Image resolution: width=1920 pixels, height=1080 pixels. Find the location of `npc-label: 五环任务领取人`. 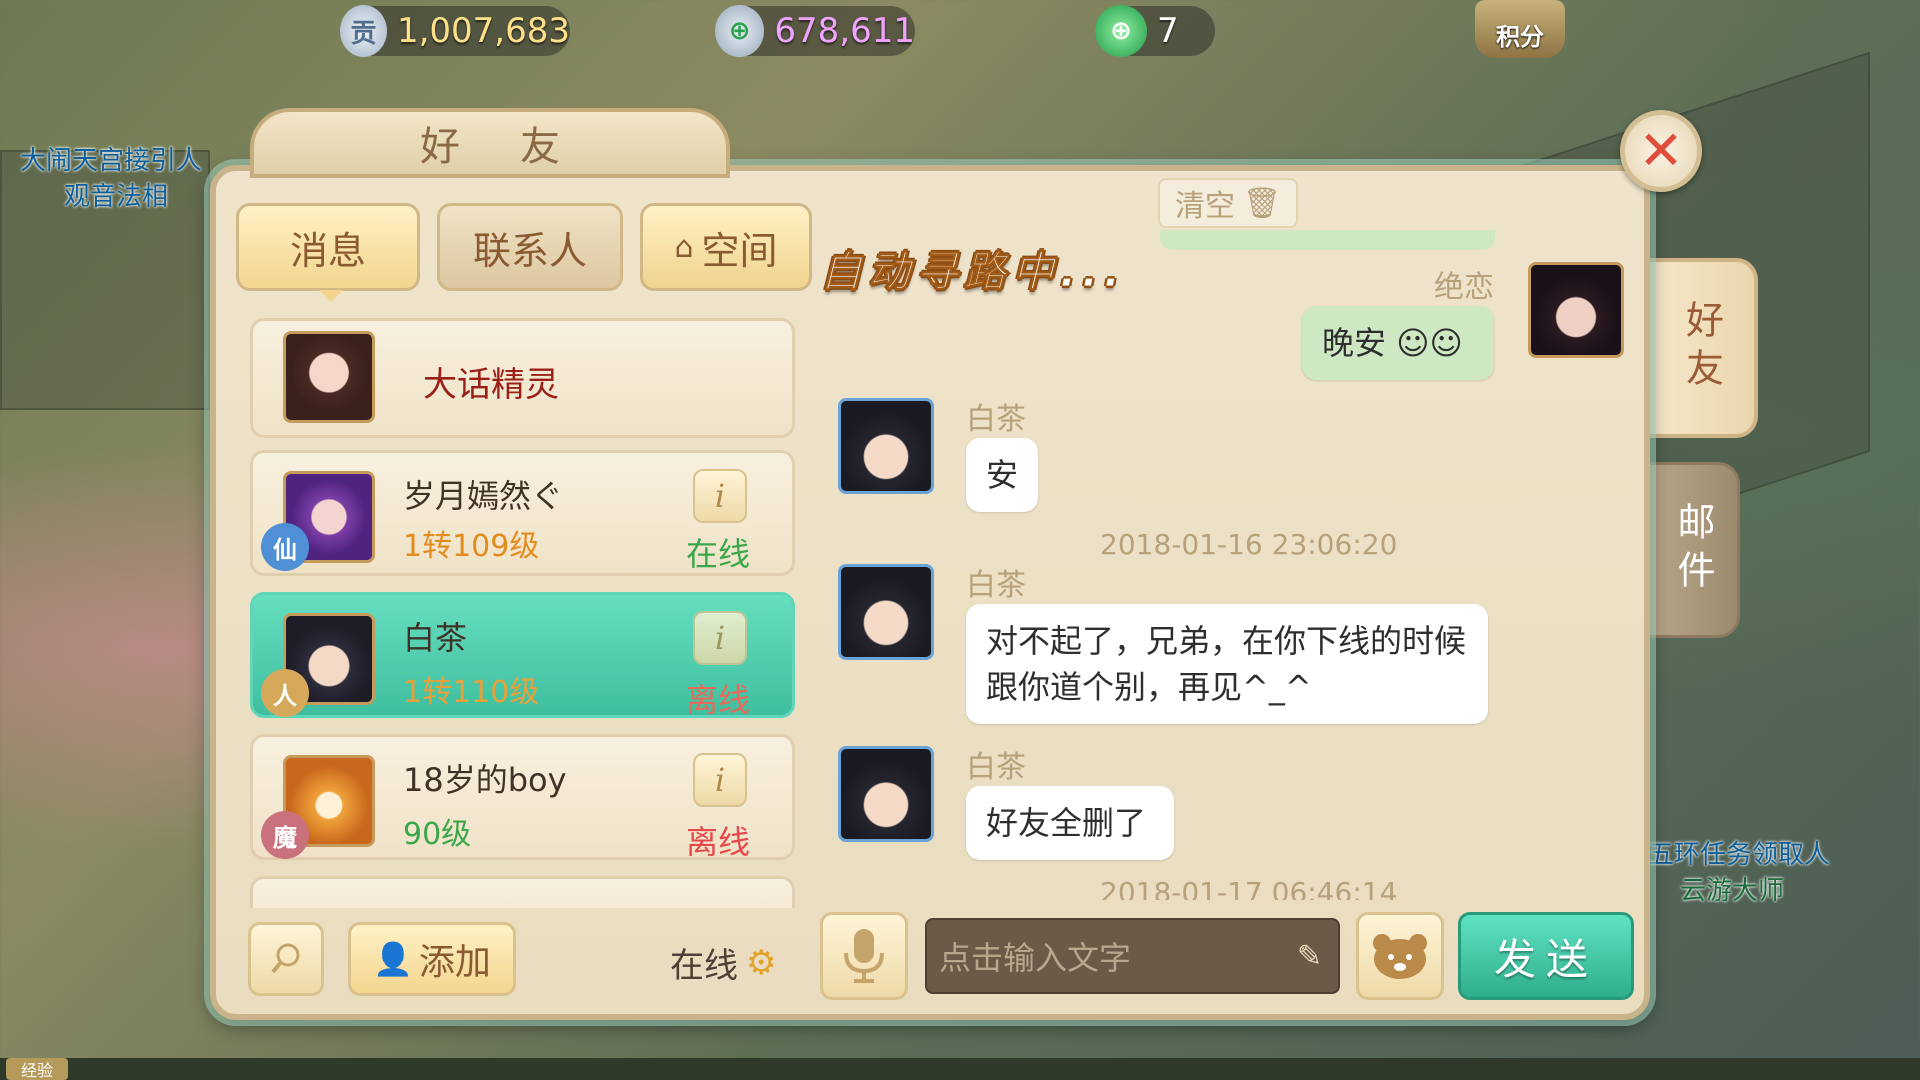

npc-label: 五环任务领取人 is located at coordinates (1739, 855).